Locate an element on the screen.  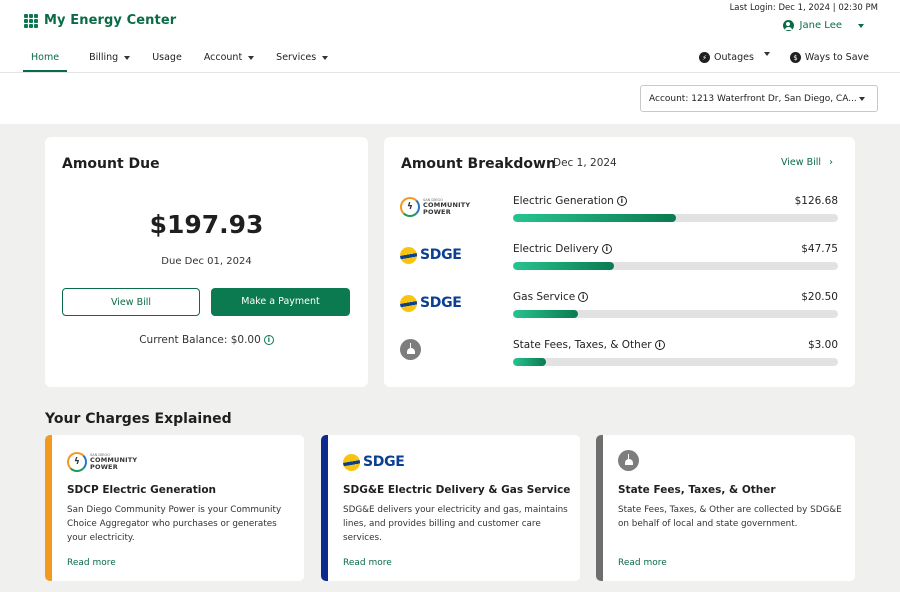
breakdown-row-state-fees: State Fees, Taxes, & Other i $3.00 is located at coordinates (619, 359).